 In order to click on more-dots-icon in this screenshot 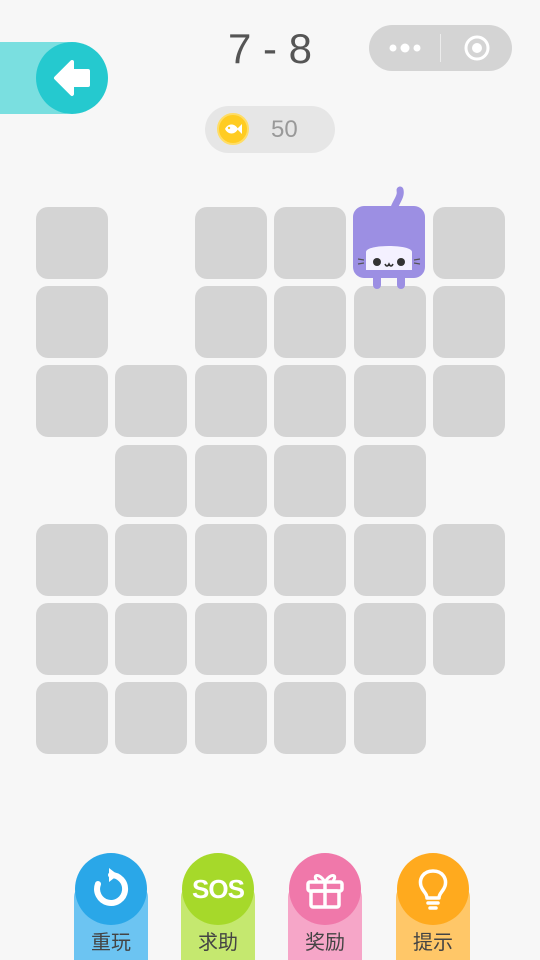, I will do `click(404, 48)`.